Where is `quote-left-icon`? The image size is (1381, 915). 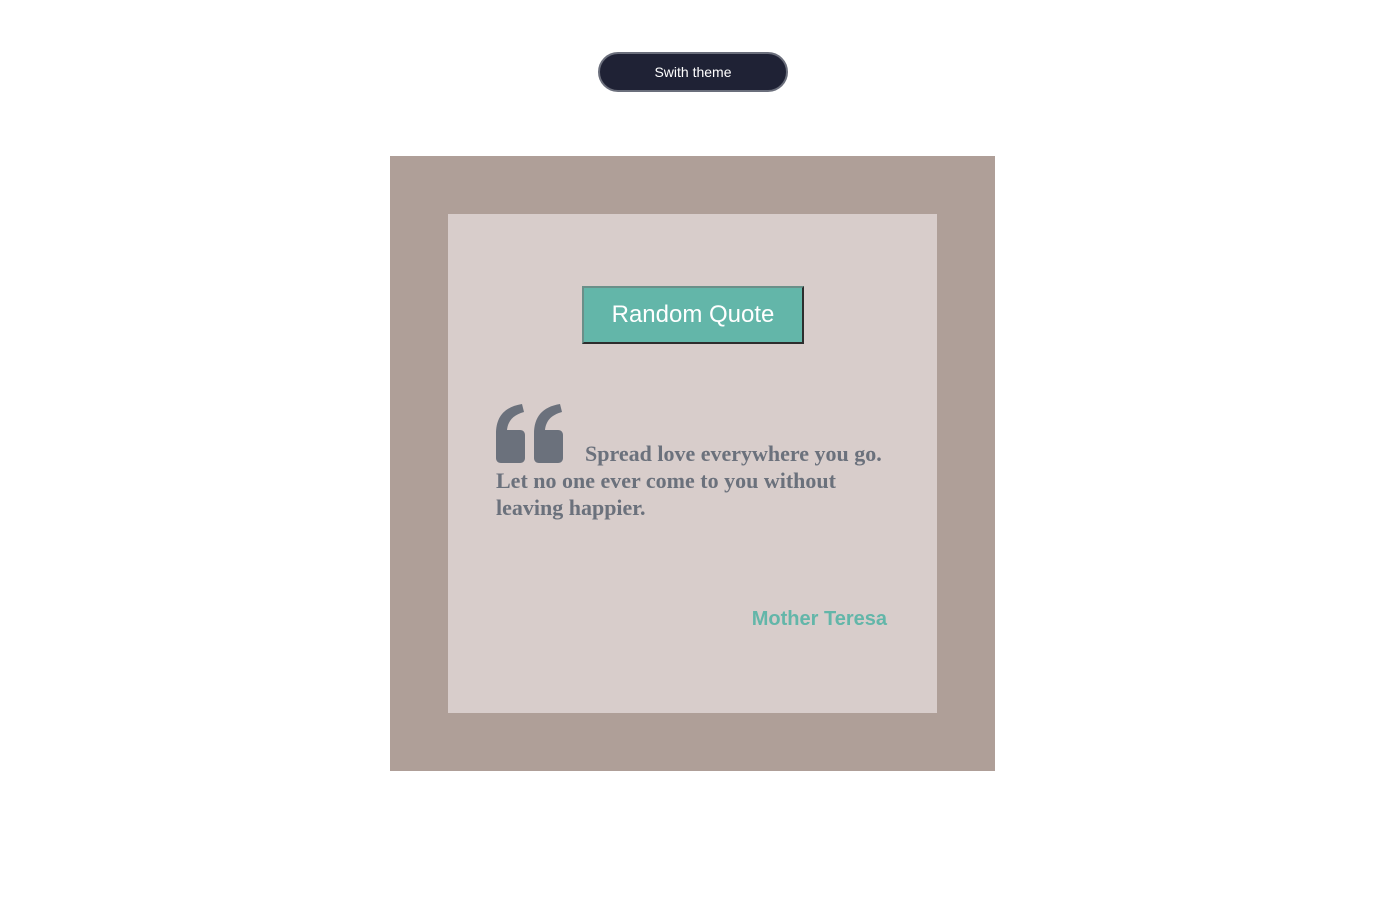 quote-left-icon is located at coordinates (529, 433).